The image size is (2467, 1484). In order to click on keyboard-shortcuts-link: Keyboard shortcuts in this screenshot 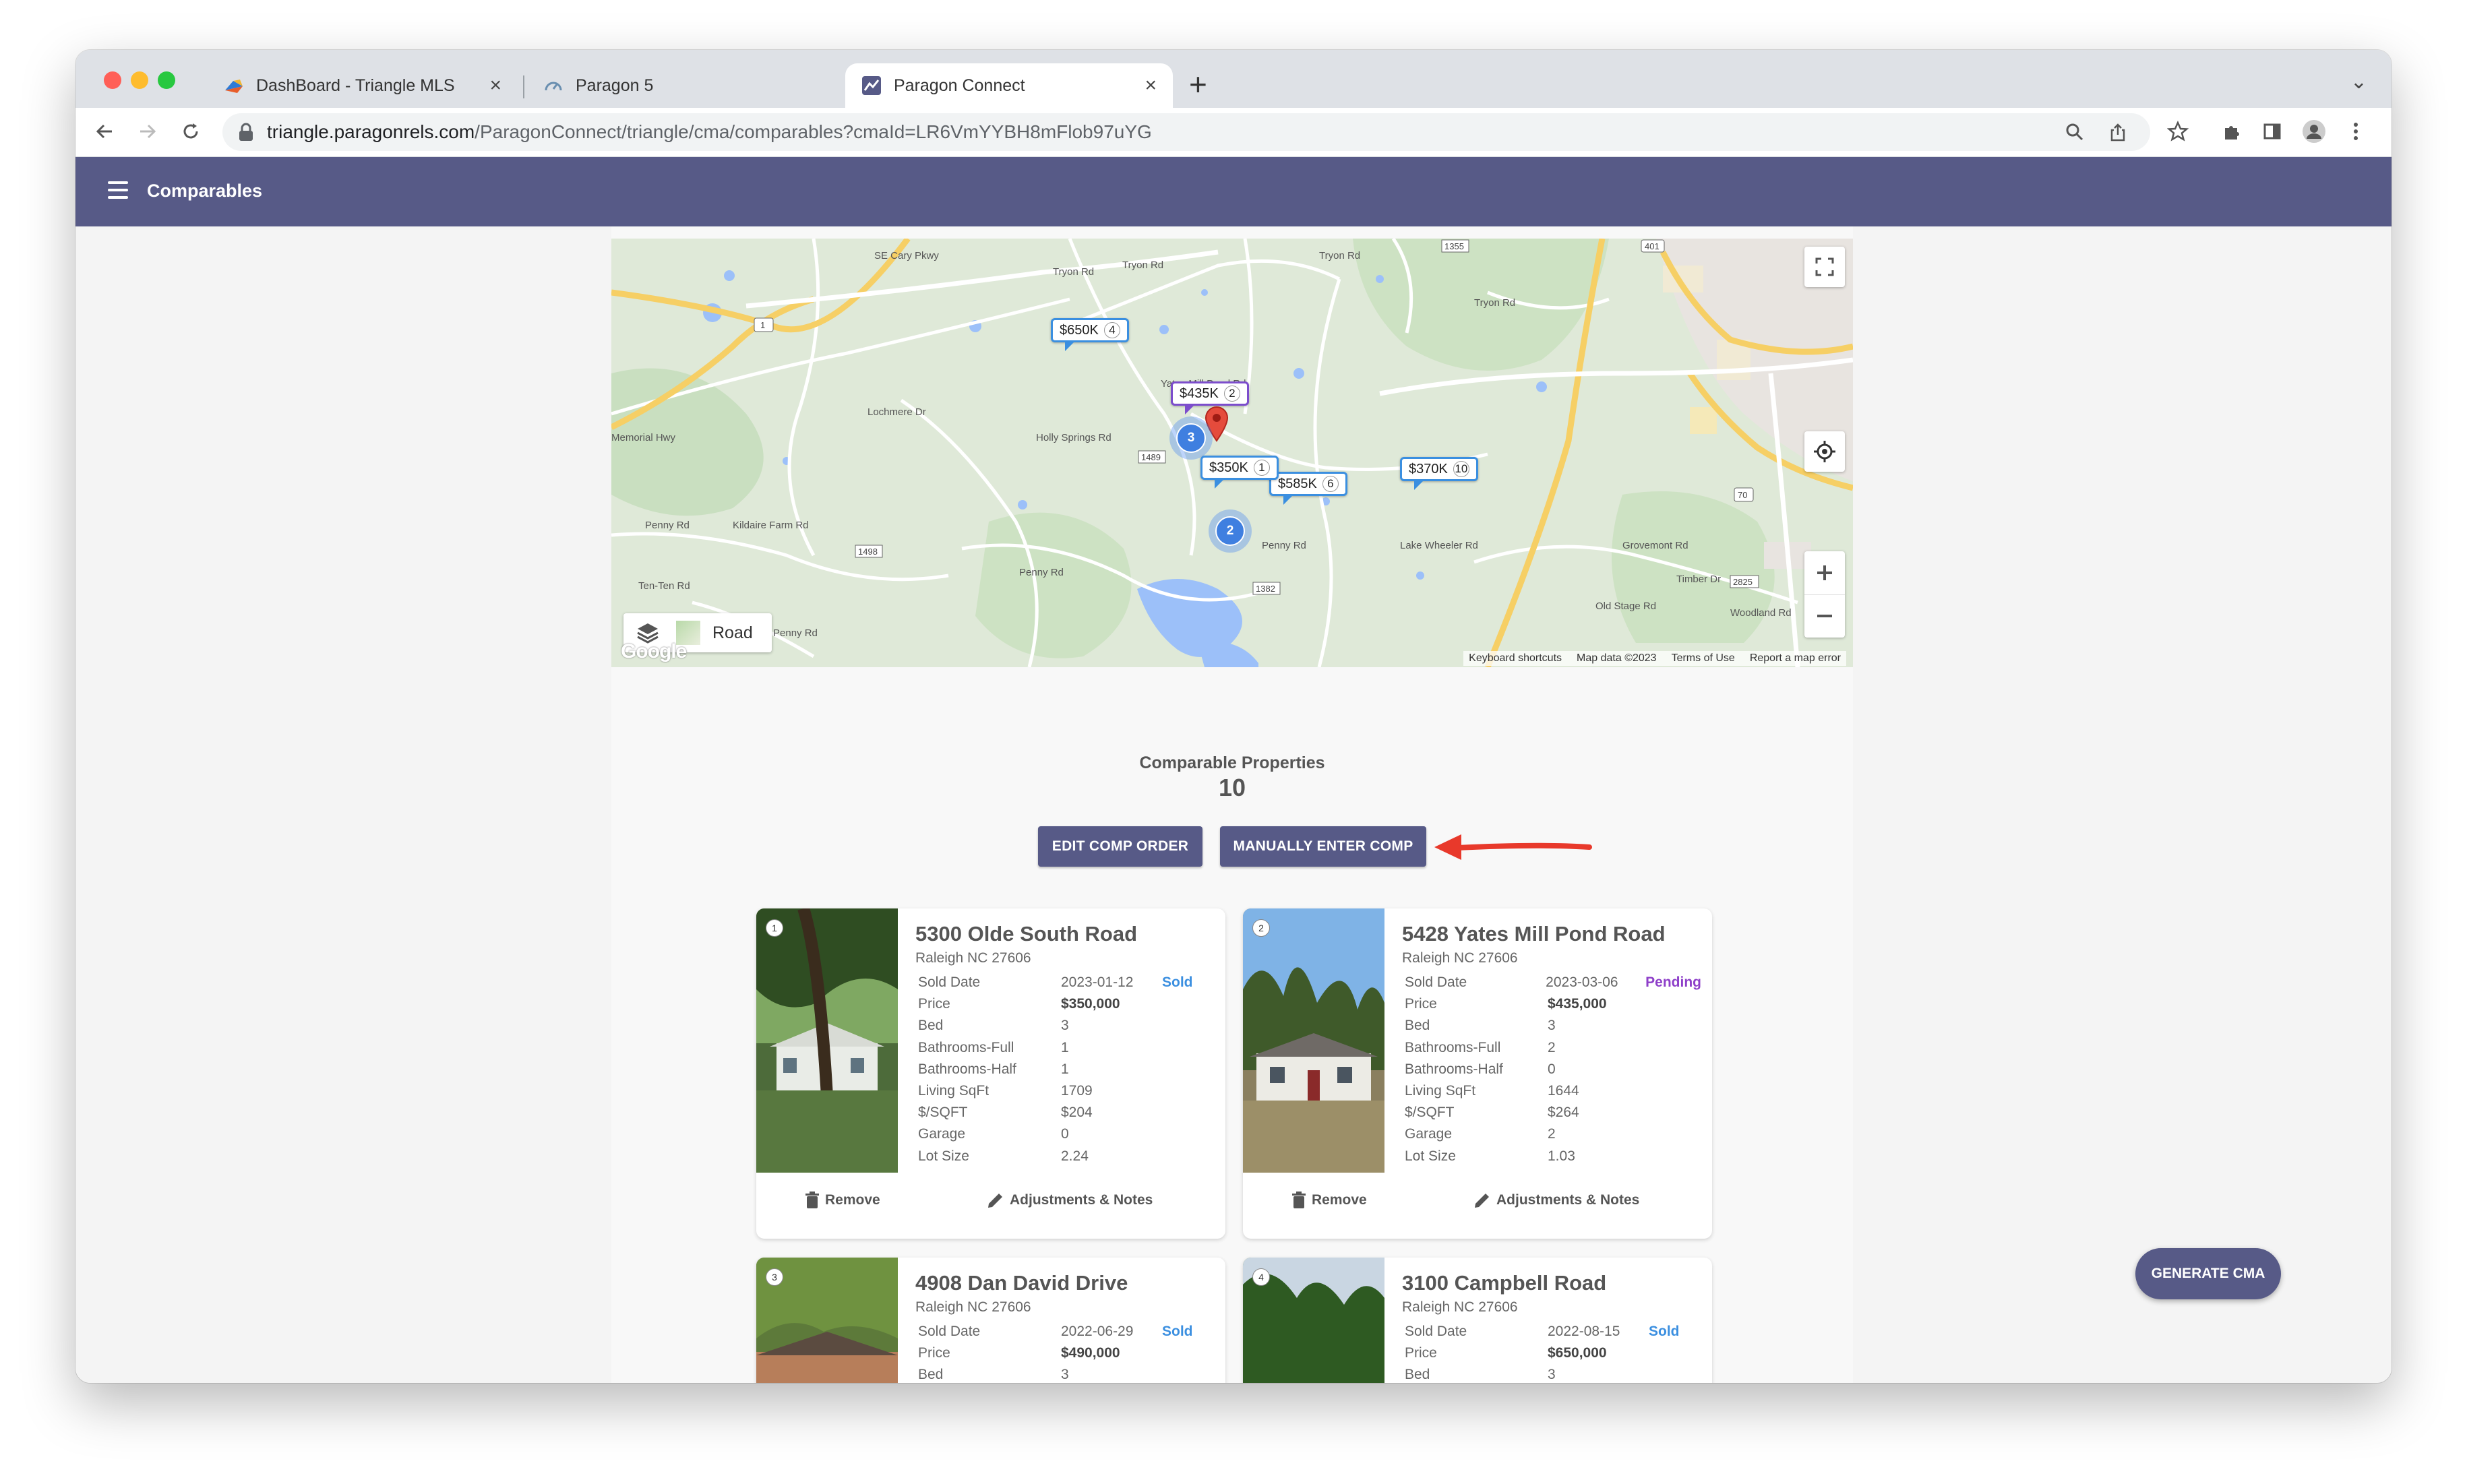, I will do `click(1515, 658)`.